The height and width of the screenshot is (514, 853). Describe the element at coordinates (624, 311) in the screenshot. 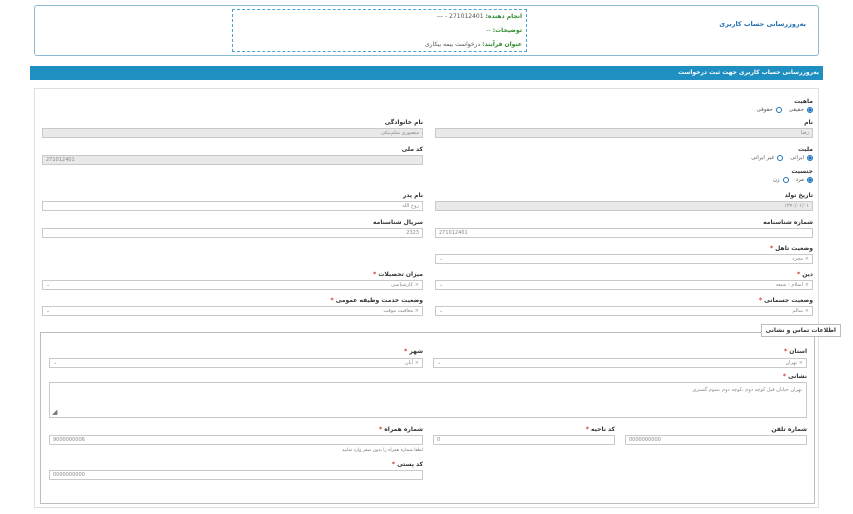

I see `physical-select: × سالم ⌄` at that location.